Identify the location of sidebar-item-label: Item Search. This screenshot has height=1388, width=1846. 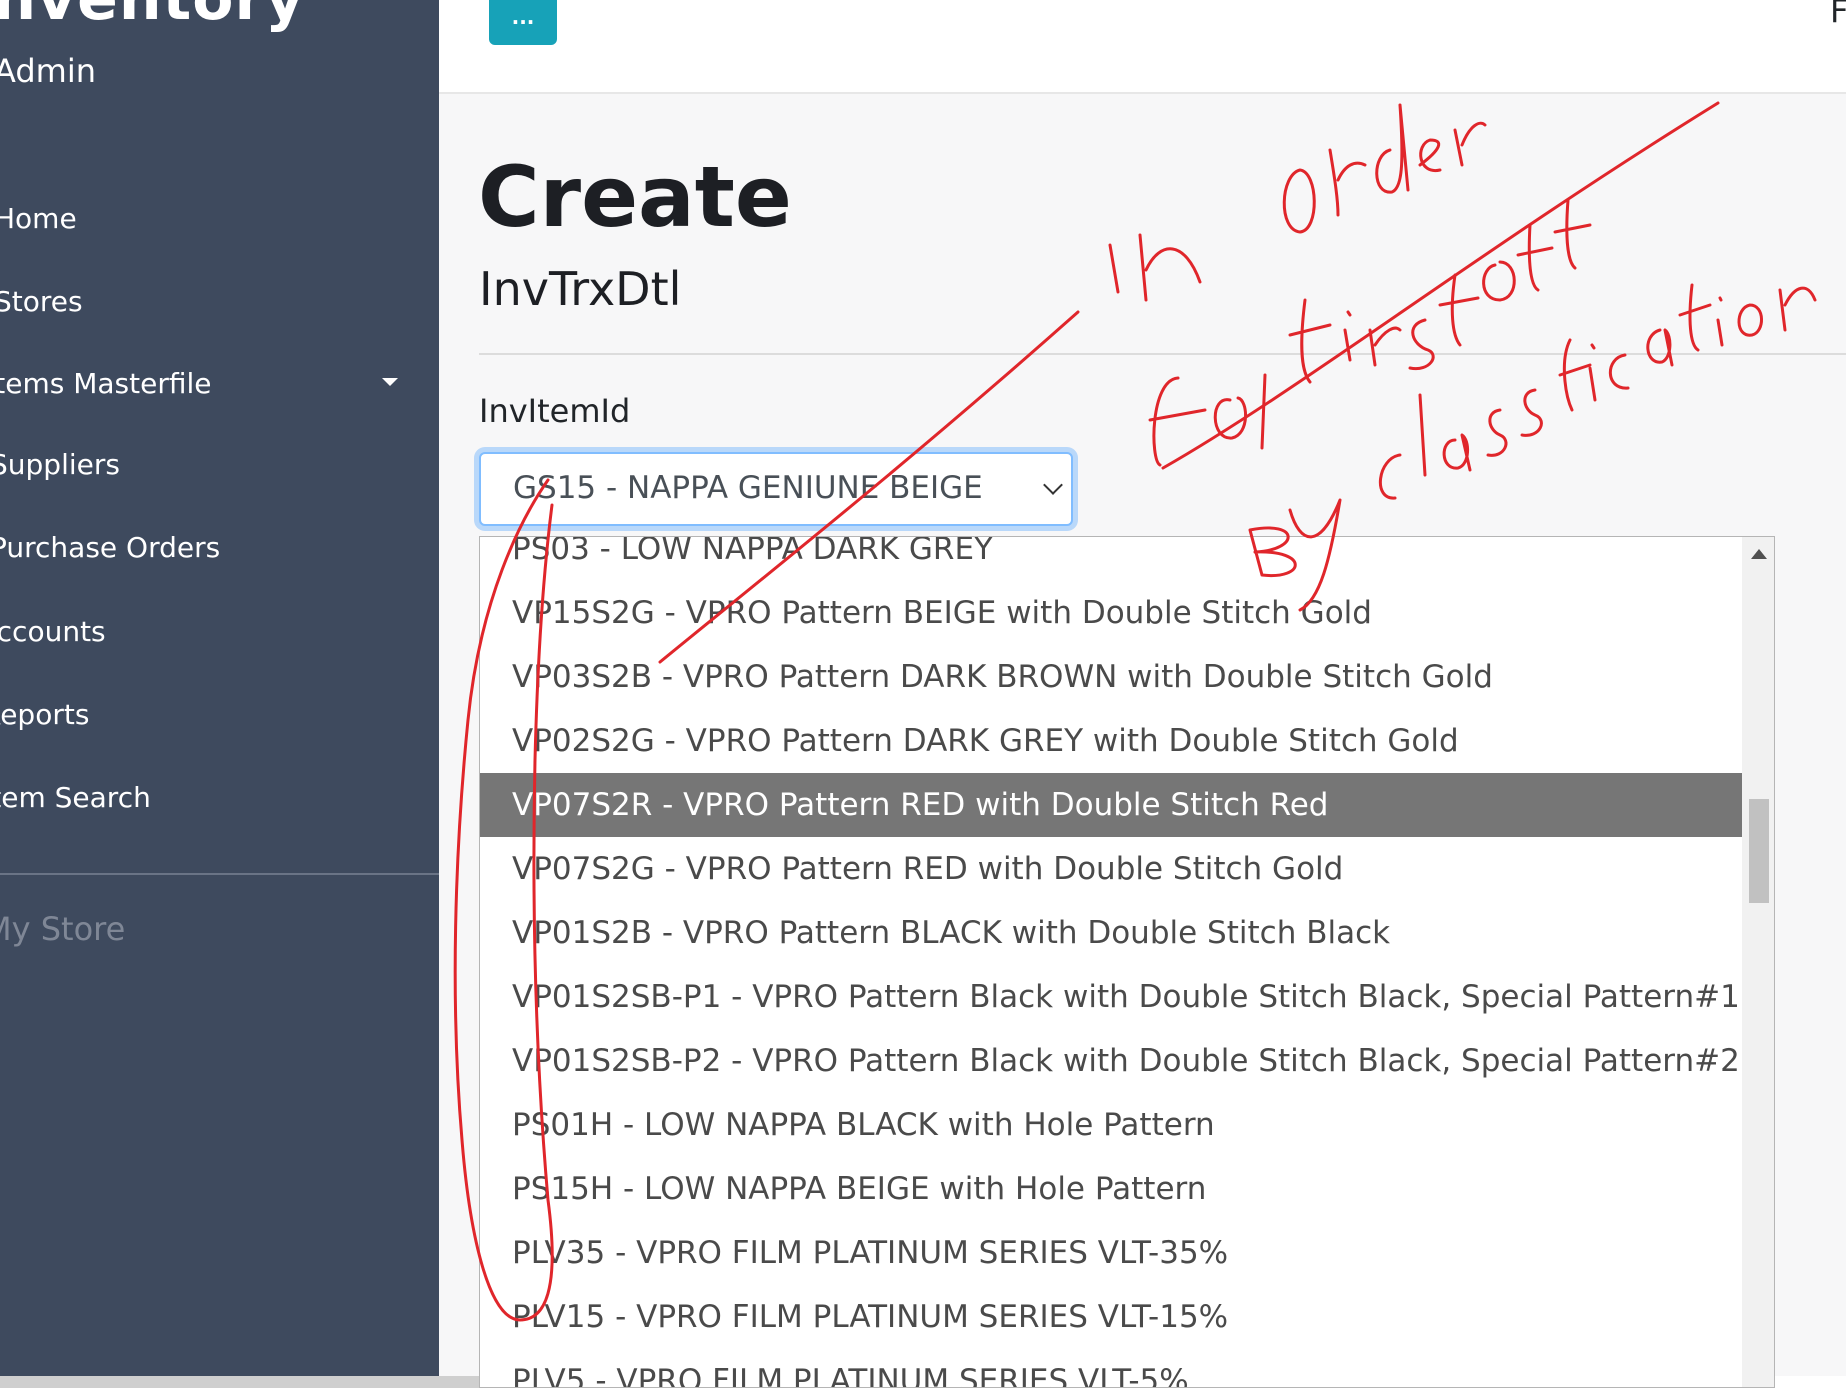
(75, 797).